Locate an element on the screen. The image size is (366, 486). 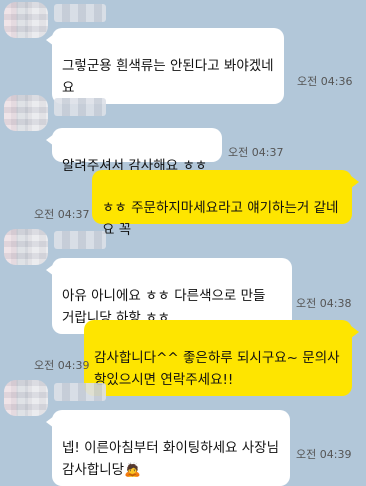
message-bubble-outgoing: 감사합니다^^ 좋은하루 되시구요~ 문의사 항있으시면 연락주세요!! is located at coordinates (221, 358).